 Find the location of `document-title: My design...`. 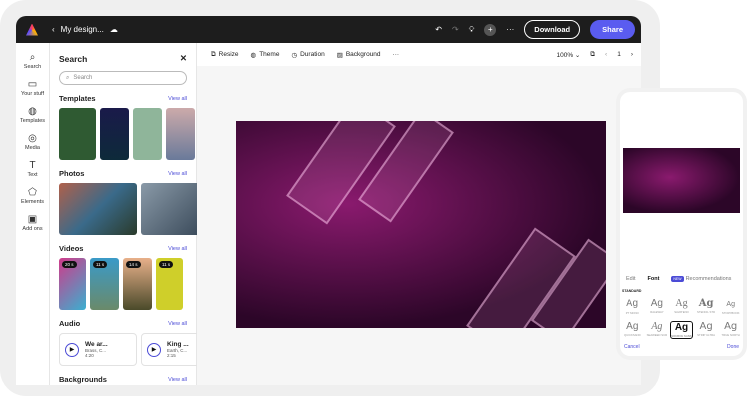

document-title: My design... is located at coordinates (82, 29).